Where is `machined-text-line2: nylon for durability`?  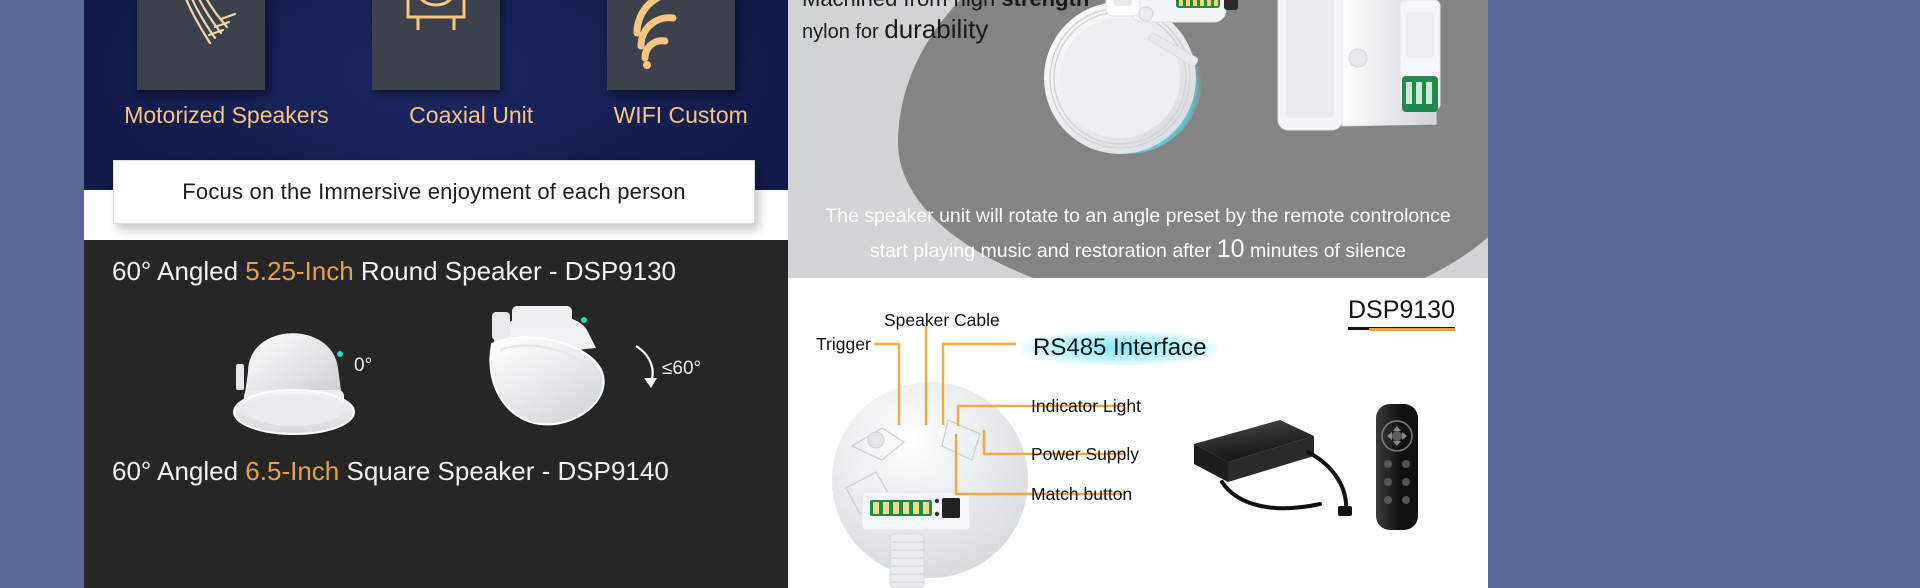 machined-text-line2: nylon for durability is located at coordinates (895, 29).